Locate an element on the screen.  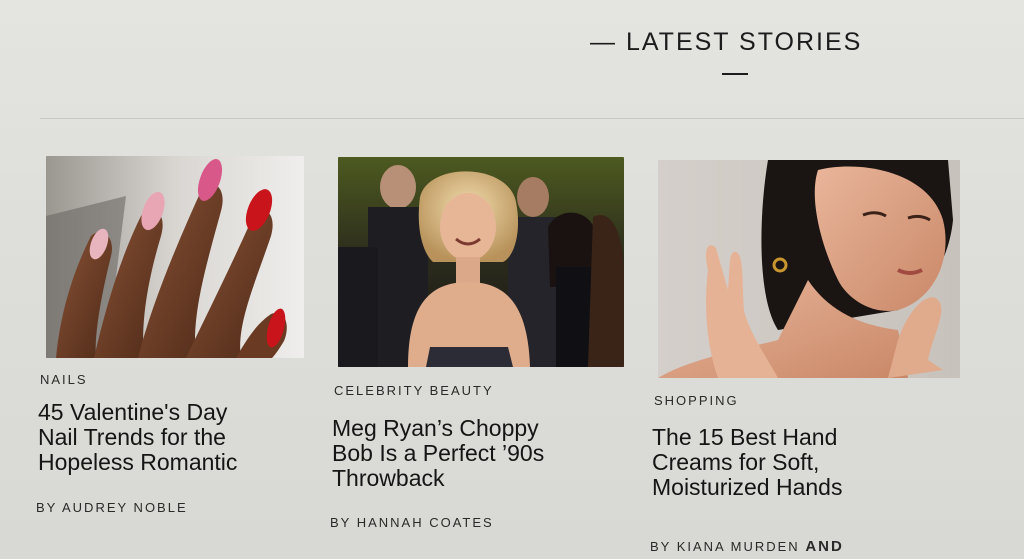
story-byline: BY KIANA MURDEN AND is located at coordinates (747, 546).